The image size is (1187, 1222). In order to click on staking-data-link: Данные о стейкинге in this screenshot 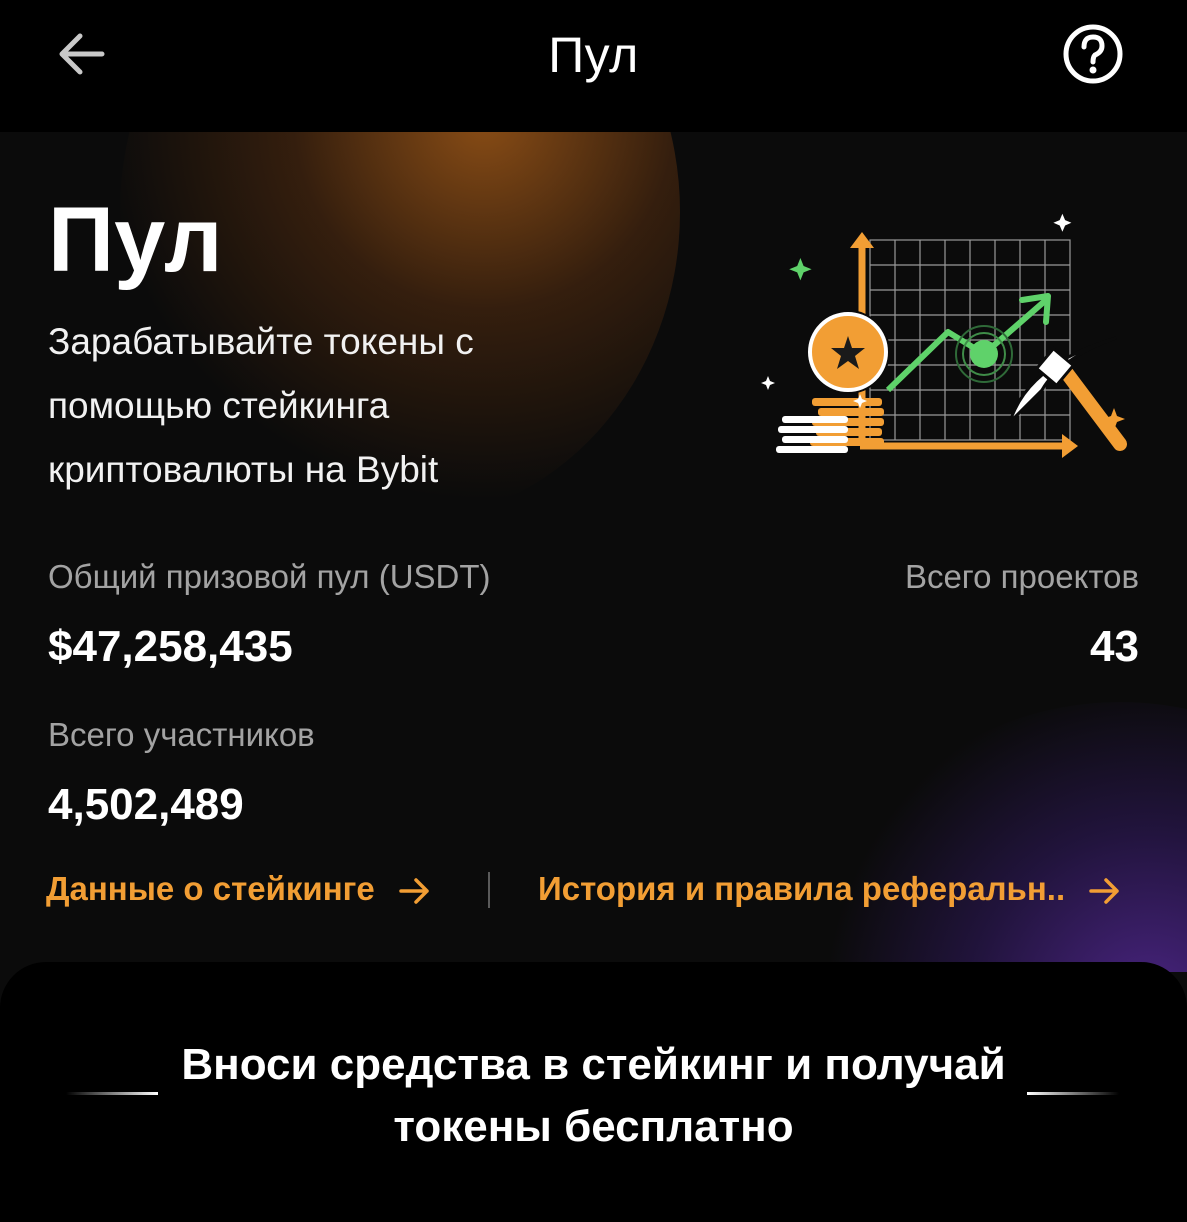, I will do `click(239, 889)`.